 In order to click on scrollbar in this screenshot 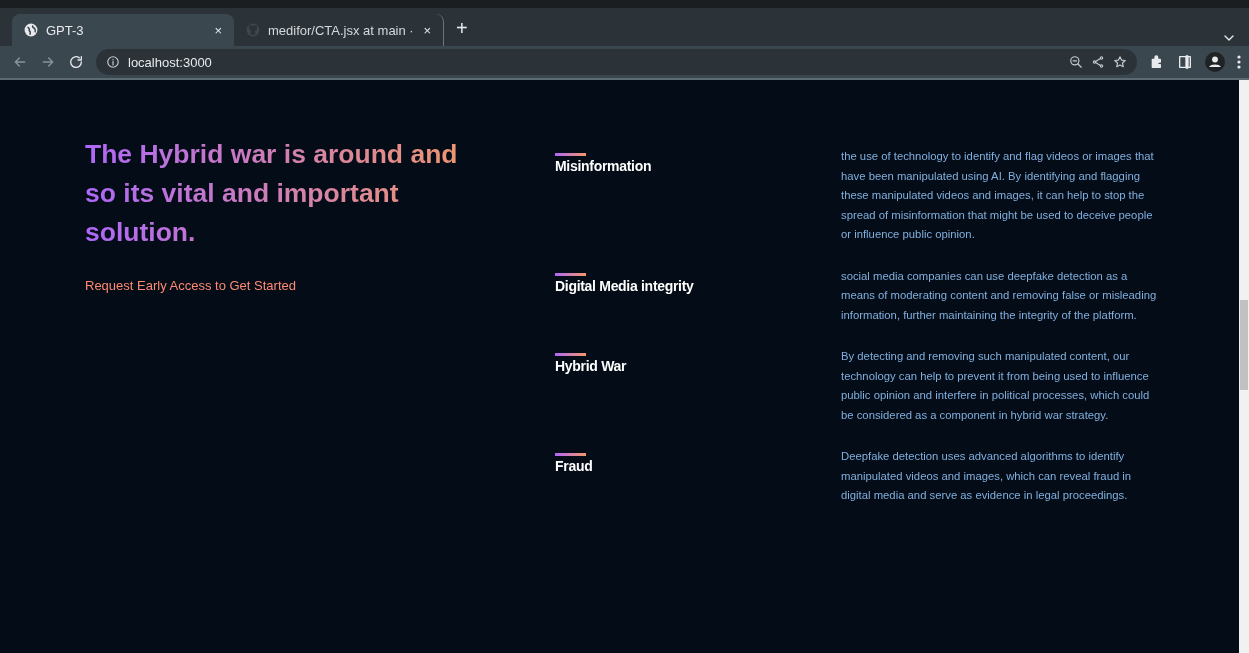, I will do `click(1244, 366)`.